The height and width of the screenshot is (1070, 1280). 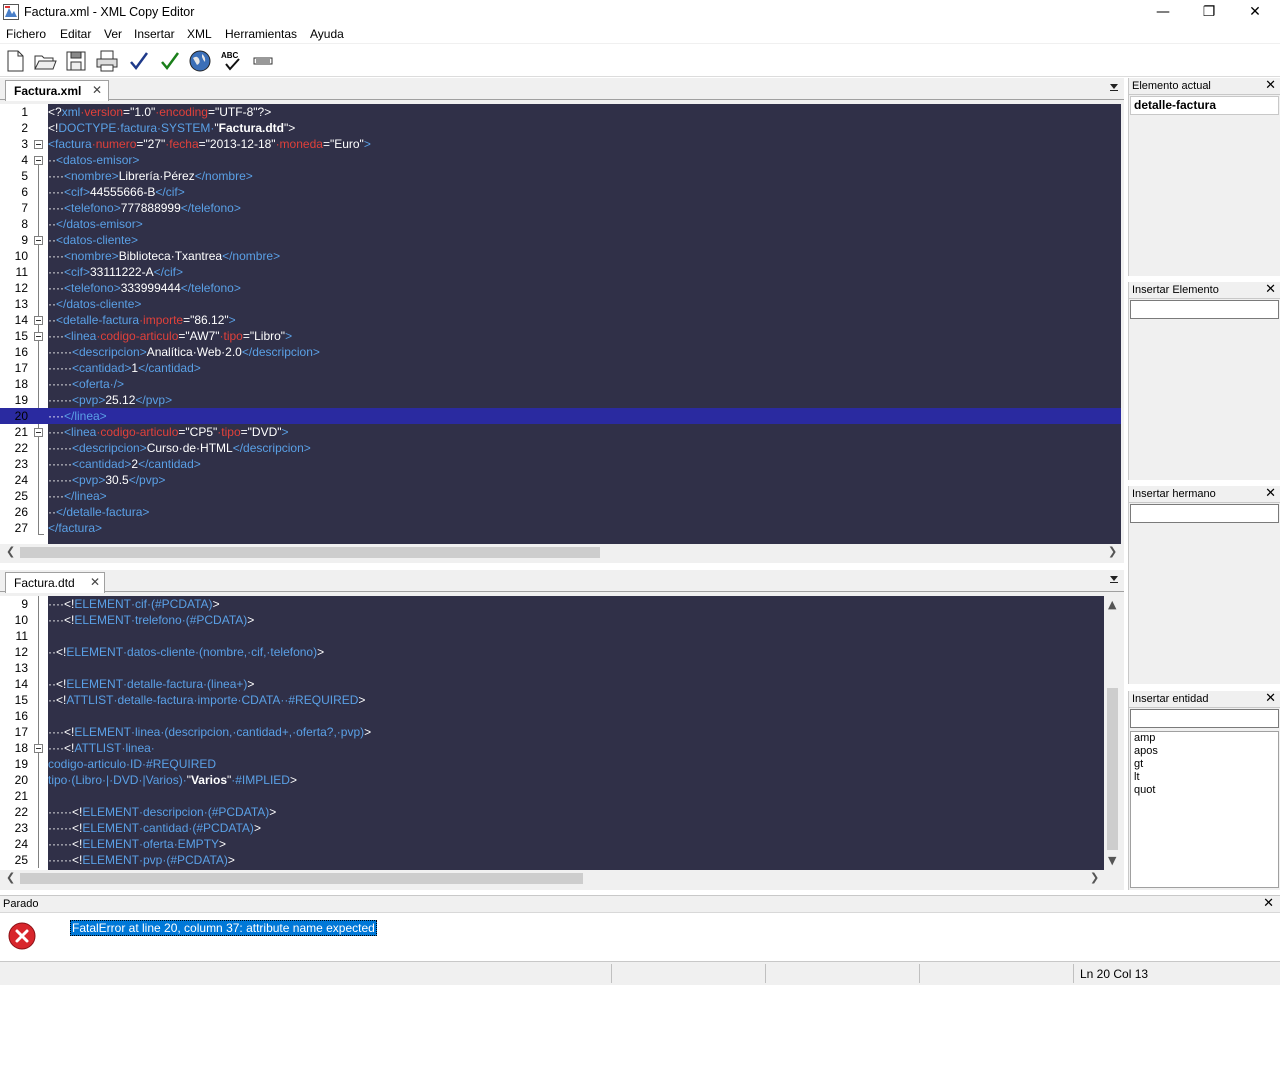 I want to click on code-line: 19 ······<pvp>25.12</pvp>, so click(x=560, y=400).